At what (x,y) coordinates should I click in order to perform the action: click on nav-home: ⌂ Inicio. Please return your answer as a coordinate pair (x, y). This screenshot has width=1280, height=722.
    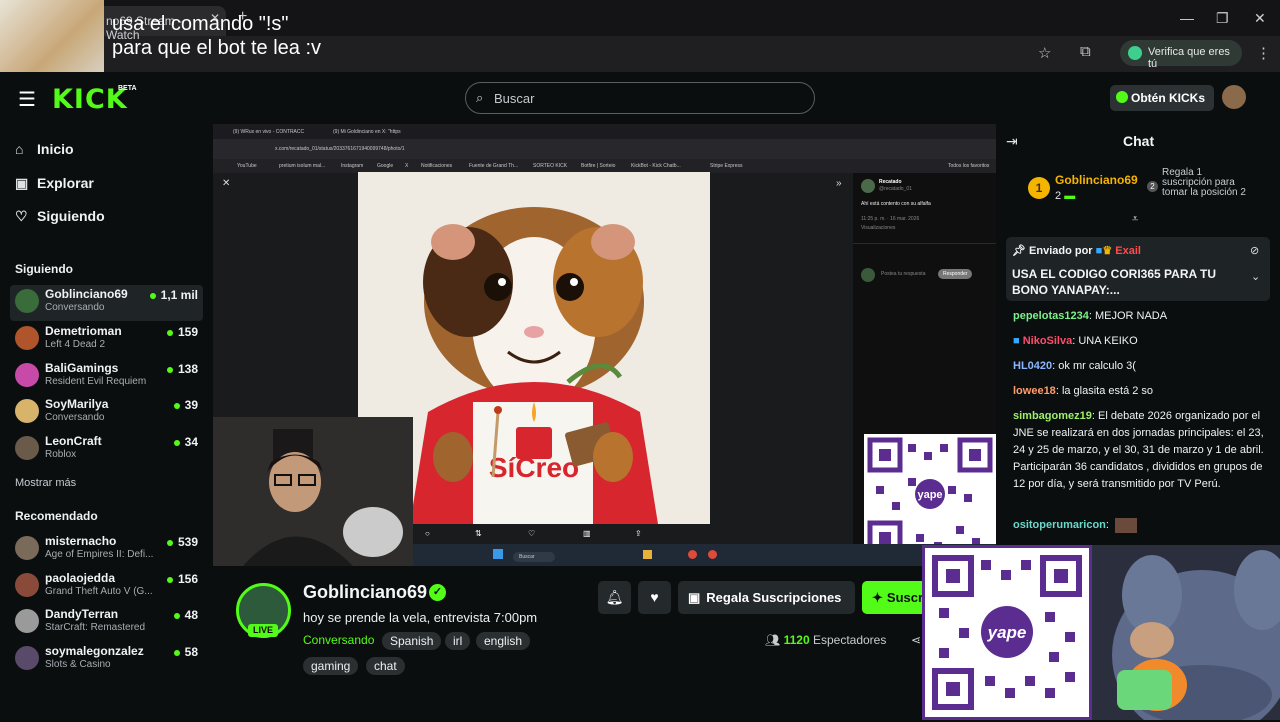
    Looking at the image, I should click on (44, 149).